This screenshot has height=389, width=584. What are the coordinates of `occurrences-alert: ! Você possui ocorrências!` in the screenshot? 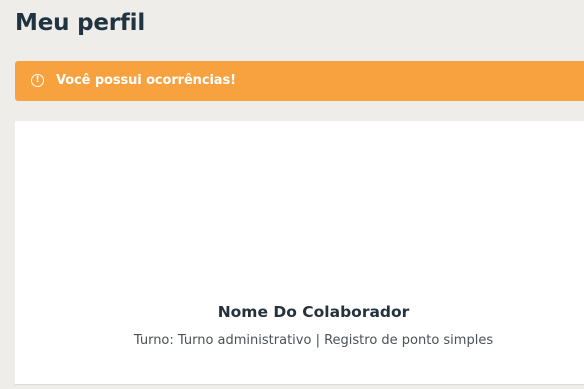 It's located at (299, 81).